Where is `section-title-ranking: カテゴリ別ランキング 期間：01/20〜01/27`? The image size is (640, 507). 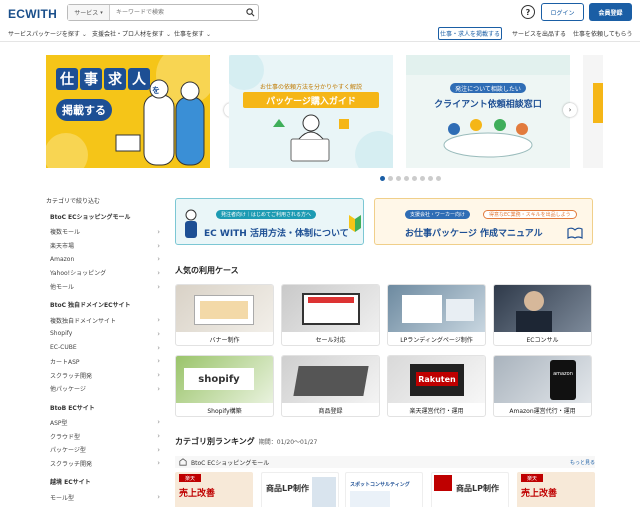
section-title-ranking: カテゴリ別ランキング 期間：01/20〜01/27 is located at coordinates (246, 441).